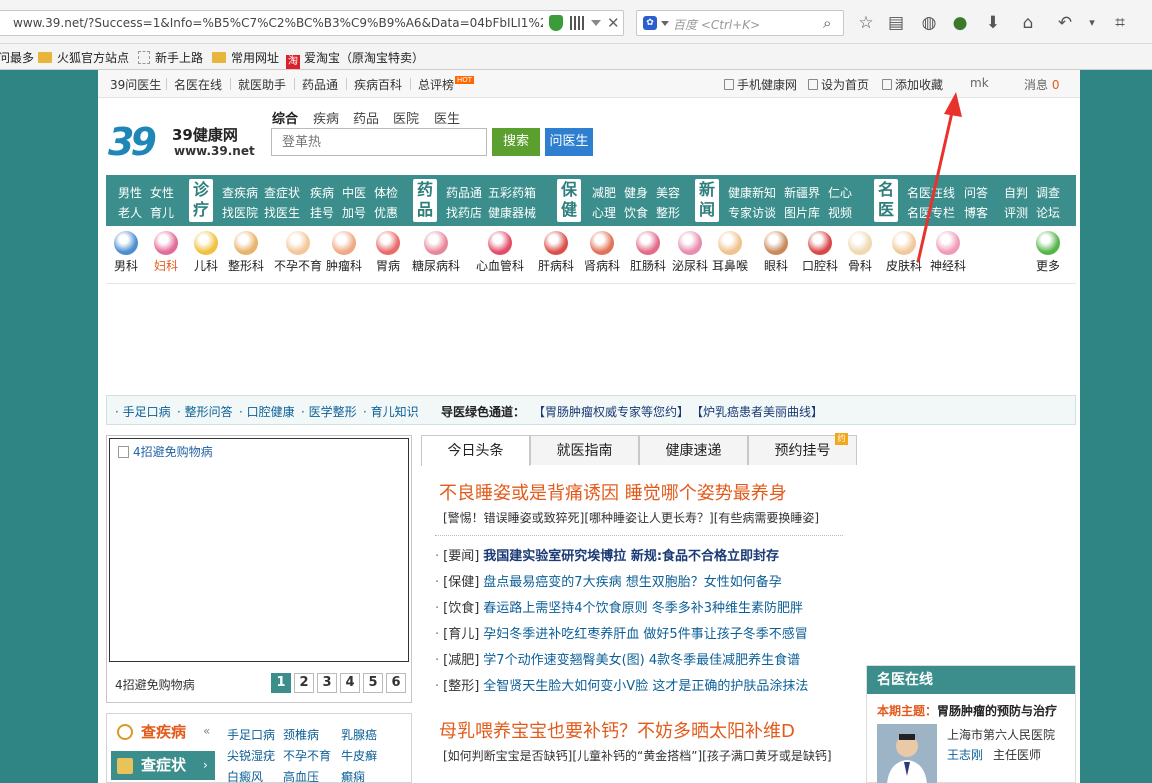 Image resolution: width=1152 pixels, height=783 pixels. What do you see at coordinates (461, 582) in the screenshot?
I see `news-tag: [保健]` at bounding box center [461, 582].